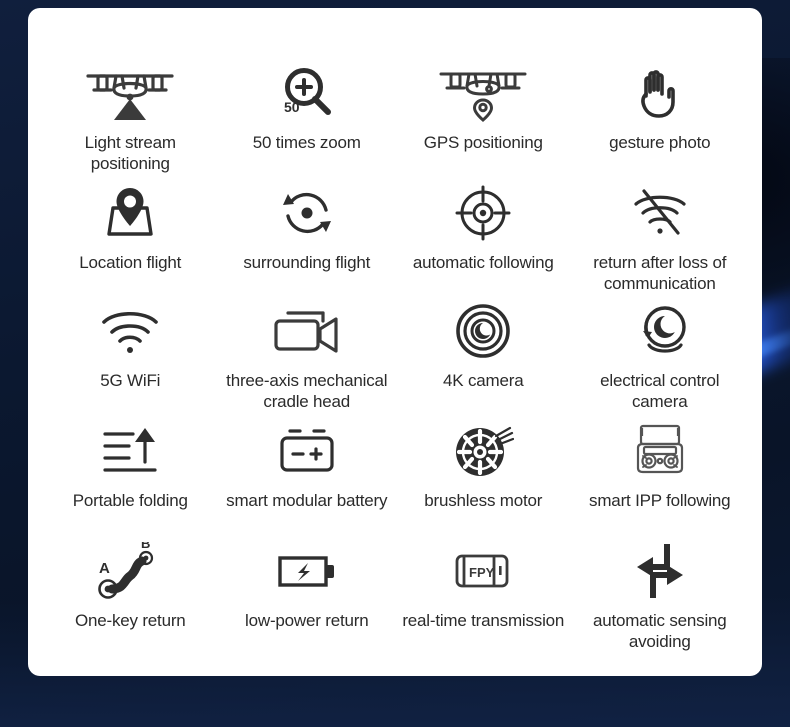 The width and height of the screenshot is (790, 727). I want to click on feature-item-three-axis-cradle-head: three-axis mechanical cradle head, so click(307, 353).